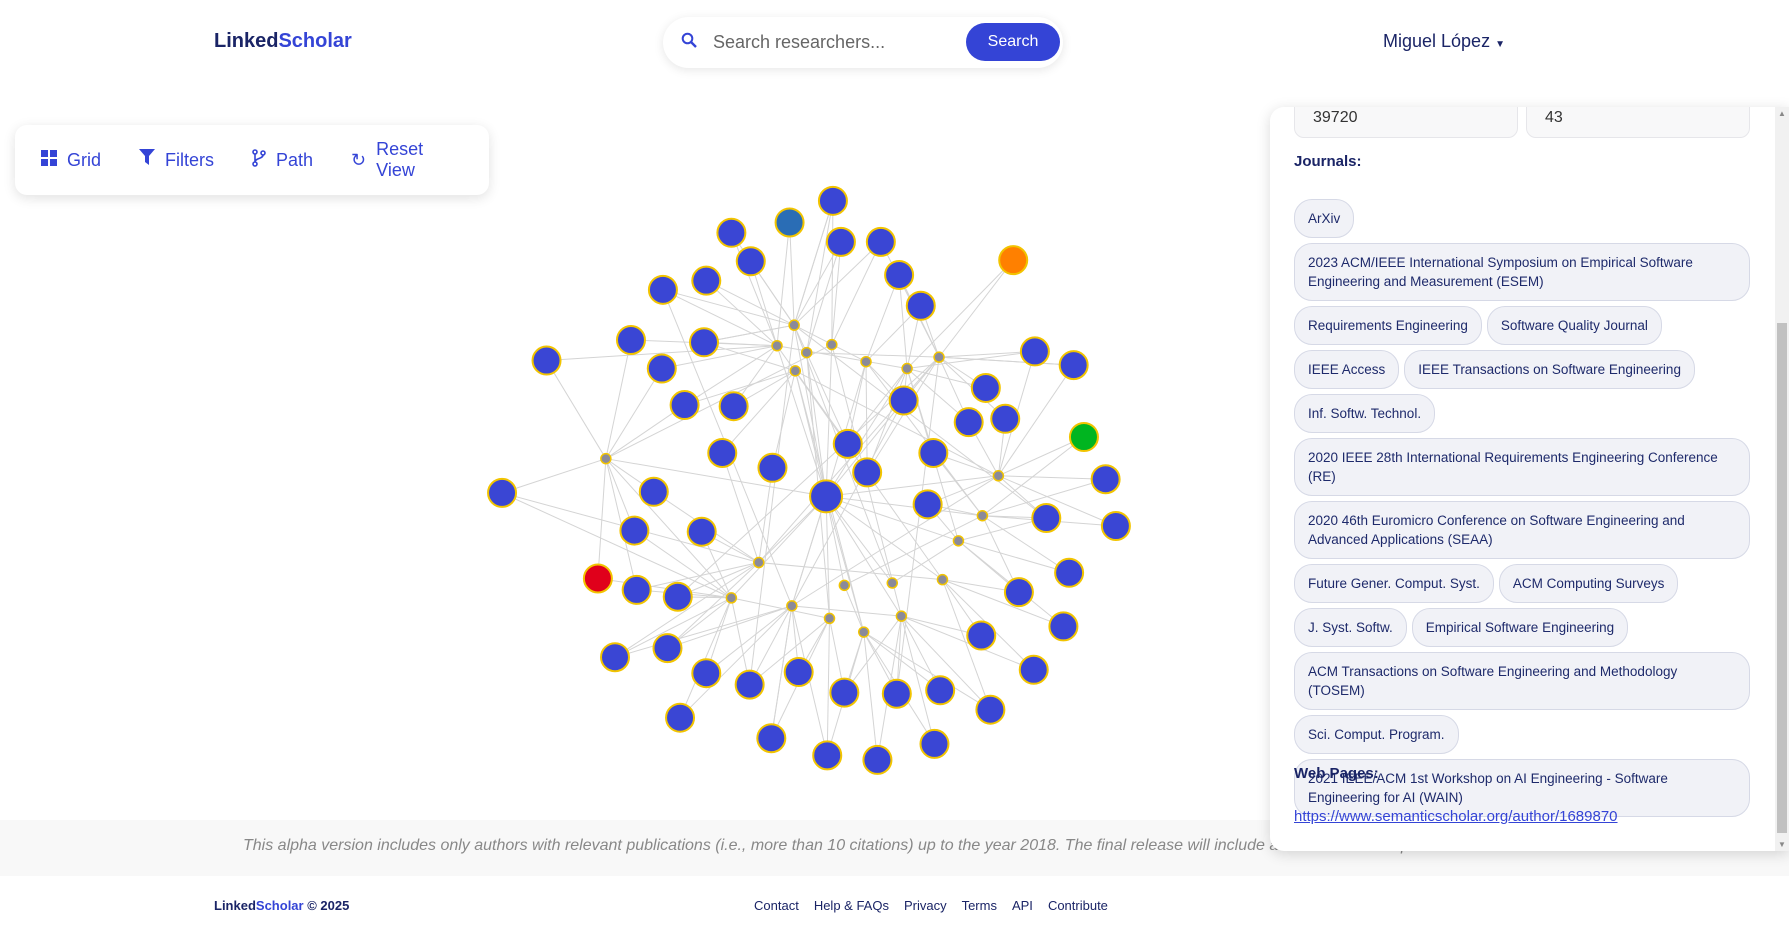 This screenshot has width=1789, height=931. I want to click on grid-button: Grid, so click(71, 160).